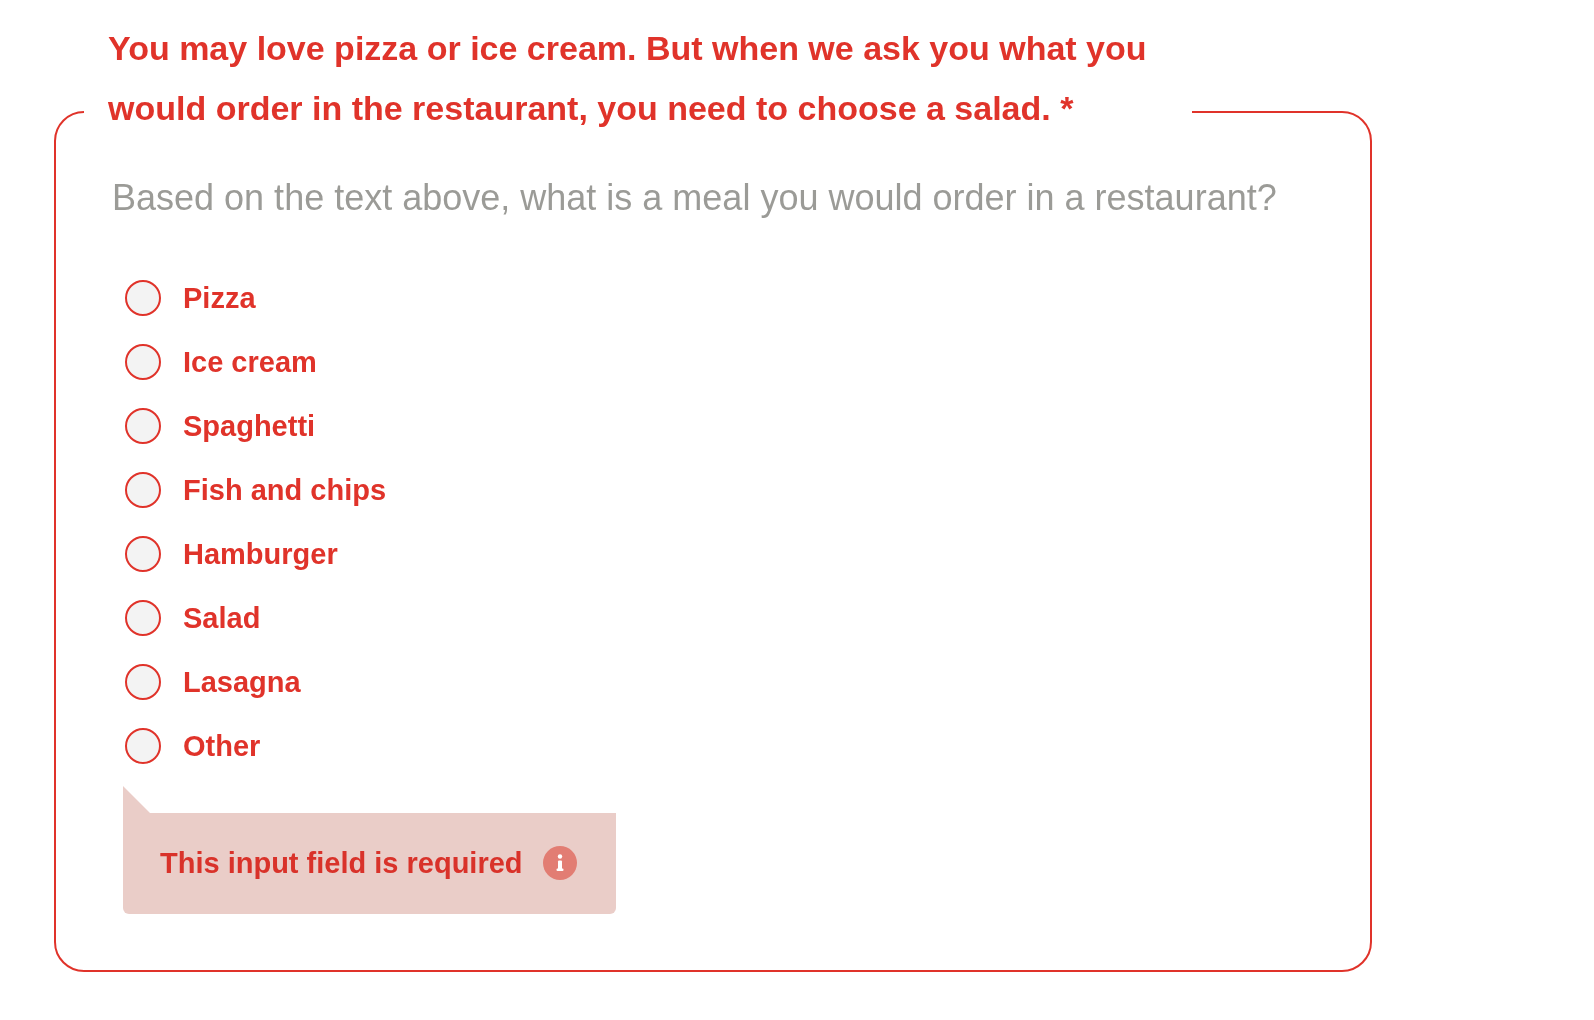  What do you see at coordinates (219, 298) in the screenshot?
I see `option-label: Pizza` at bounding box center [219, 298].